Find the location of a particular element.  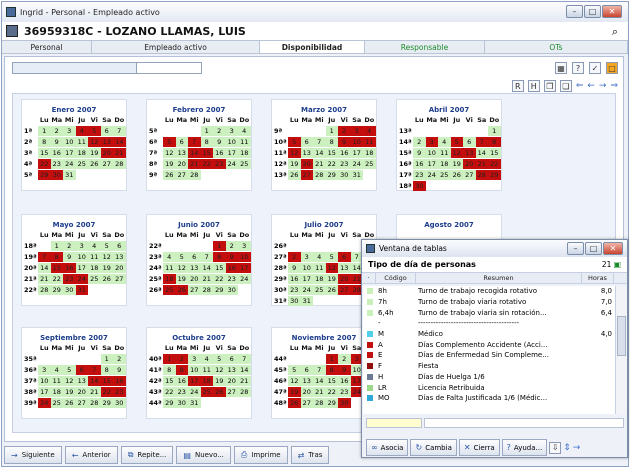

day-cell: 1 is located at coordinates (331, 358).